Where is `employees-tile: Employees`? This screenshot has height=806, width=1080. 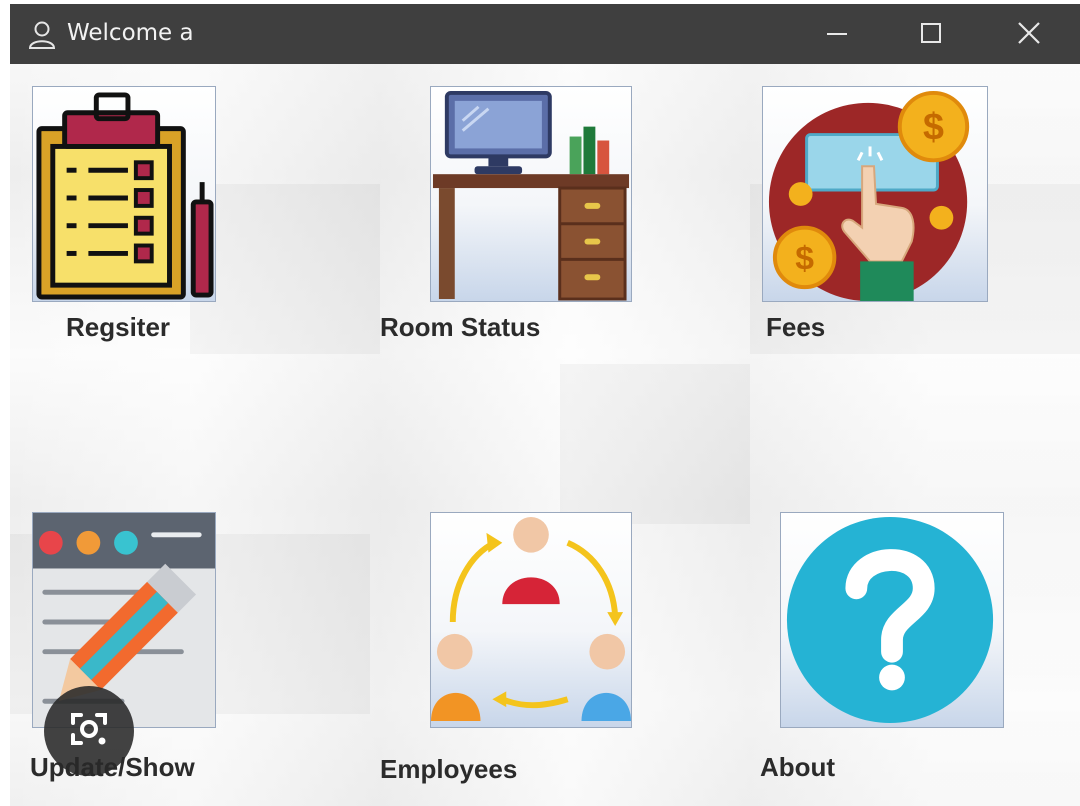
employees-tile: Employees is located at coordinates (509, 652).